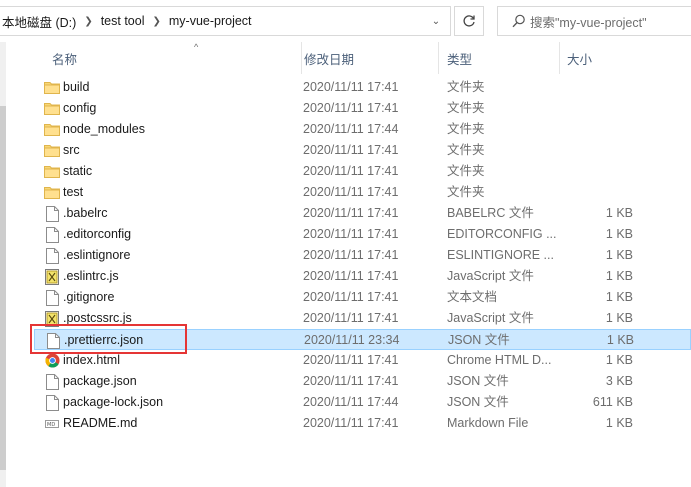 The width and height of the screenshot is (691, 487). What do you see at coordinates (100, 423) in the screenshot?
I see `file-name: README.md` at bounding box center [100, 423].